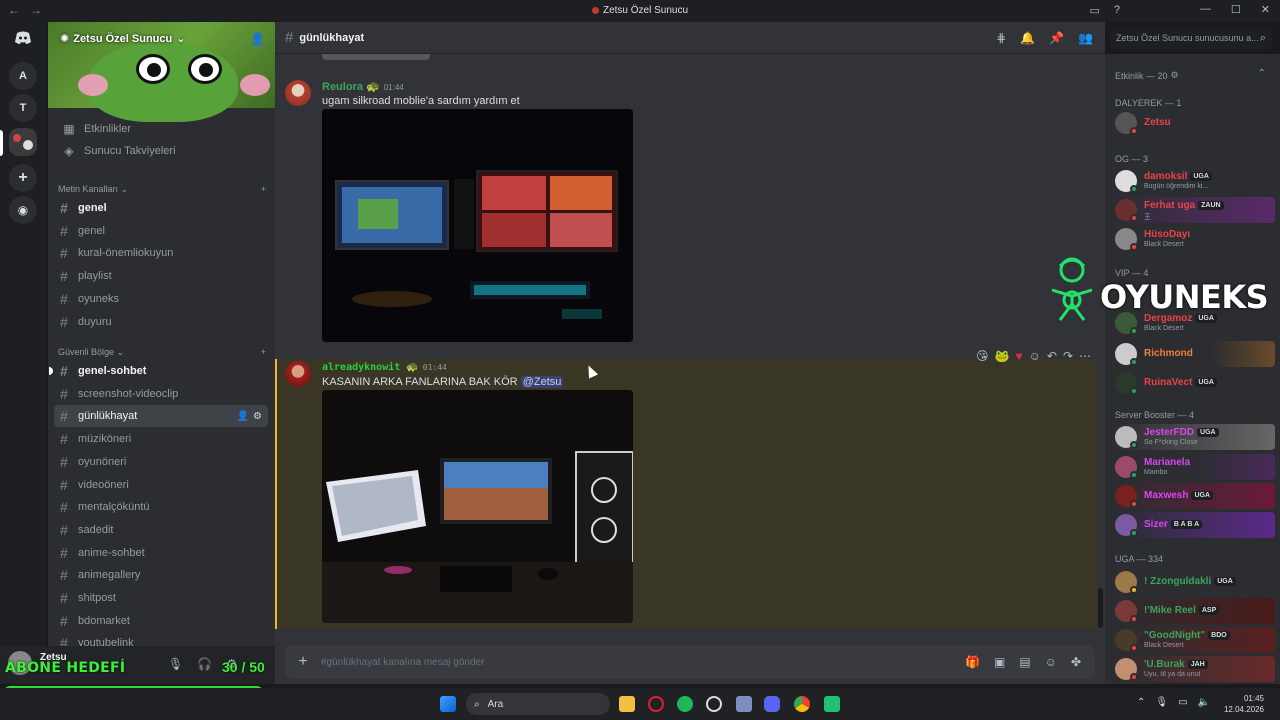 The image size is (1280, 720). Describe the element at coordinates (744, 704) in the screenshot. I see `app-icon` at that location.